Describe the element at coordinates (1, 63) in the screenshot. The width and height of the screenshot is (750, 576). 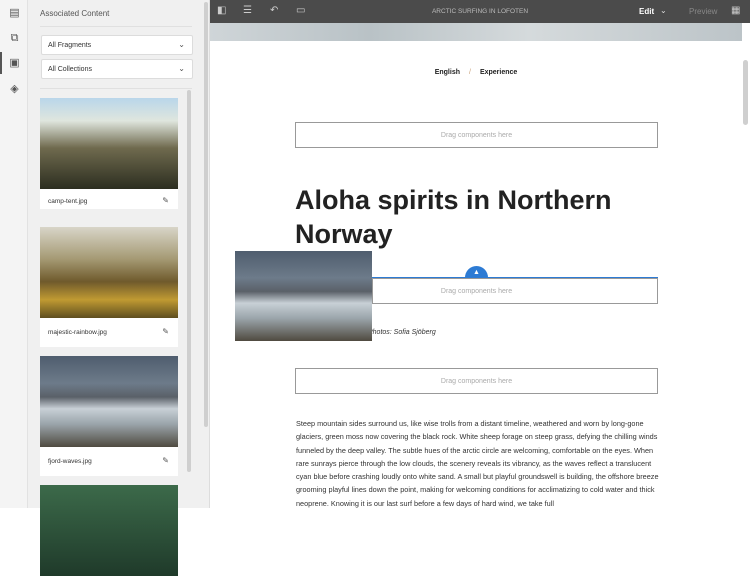
I see `active-indicator` at that location.